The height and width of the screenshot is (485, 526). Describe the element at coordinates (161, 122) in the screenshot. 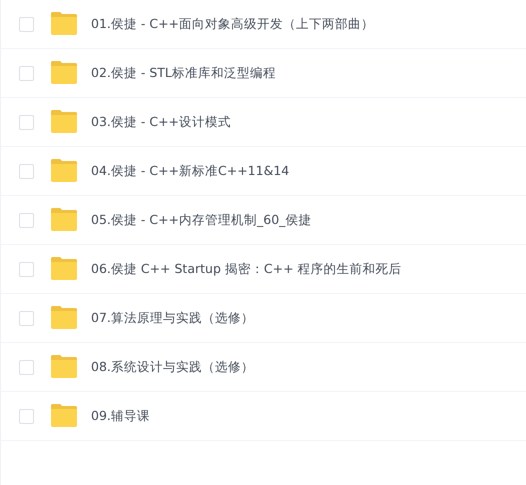

I see `folder-name: 03.侯捷 - C++设计模式` at that location.